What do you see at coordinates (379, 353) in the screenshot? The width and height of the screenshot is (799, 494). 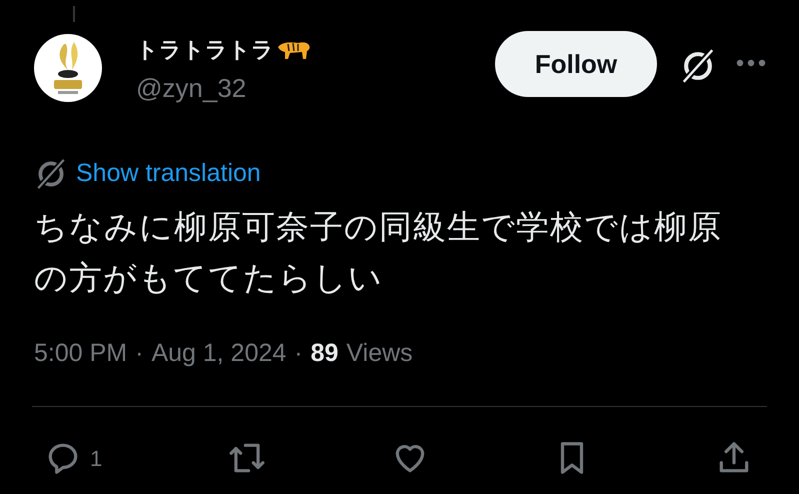 I see `views-label: Views` at bounding box center [379, 353].